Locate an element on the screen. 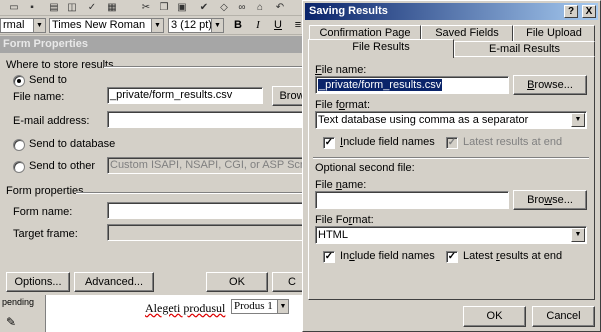  save-icon: ▪ is located at coordinates (32, 8).